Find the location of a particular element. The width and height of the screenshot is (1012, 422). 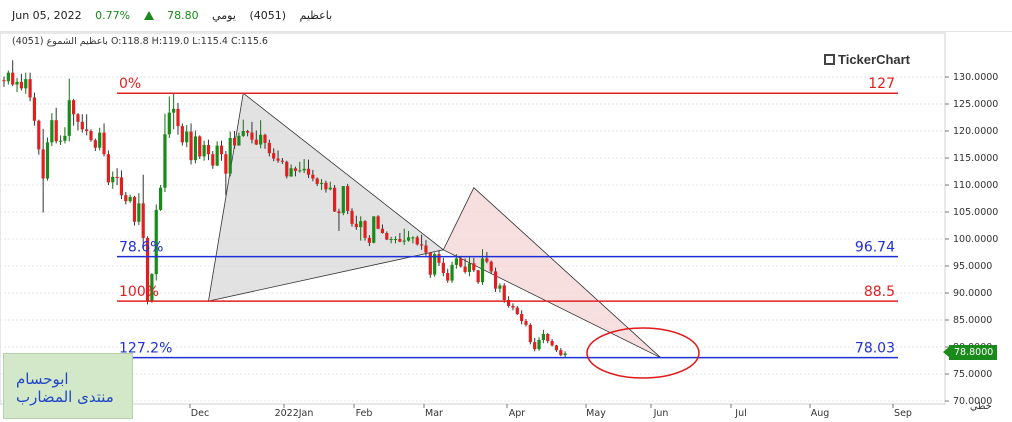

y-tick-label: 85.0000 is located at coordinates (972, 320).